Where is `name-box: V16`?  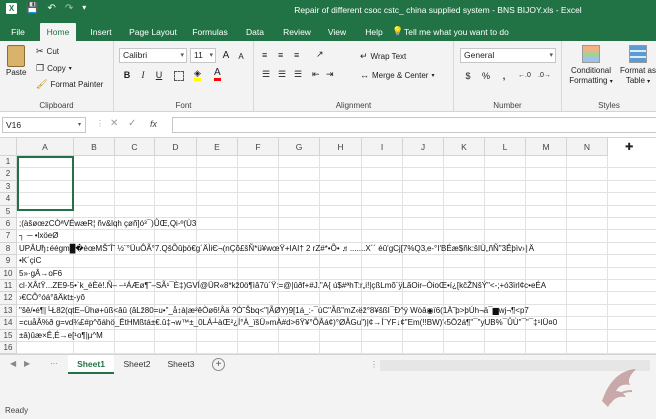
name-box: V16 is located at coordinates (44, 125).